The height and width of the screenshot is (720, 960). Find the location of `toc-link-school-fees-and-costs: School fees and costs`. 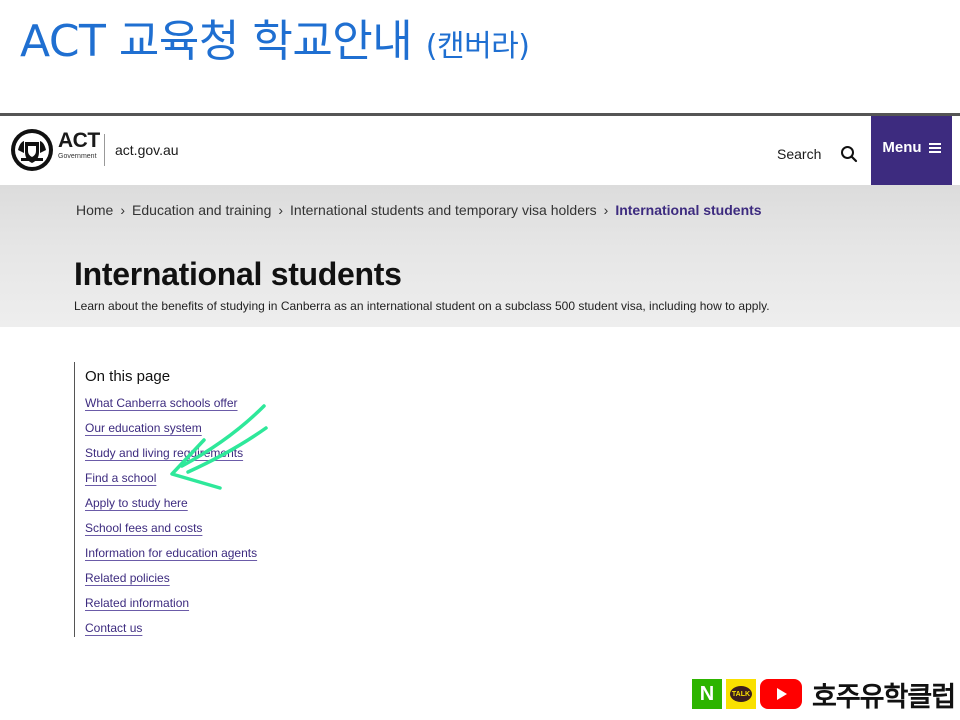

toc-link-school-fees-and-costs: School fees and costs is located at coordinates (143, 528).